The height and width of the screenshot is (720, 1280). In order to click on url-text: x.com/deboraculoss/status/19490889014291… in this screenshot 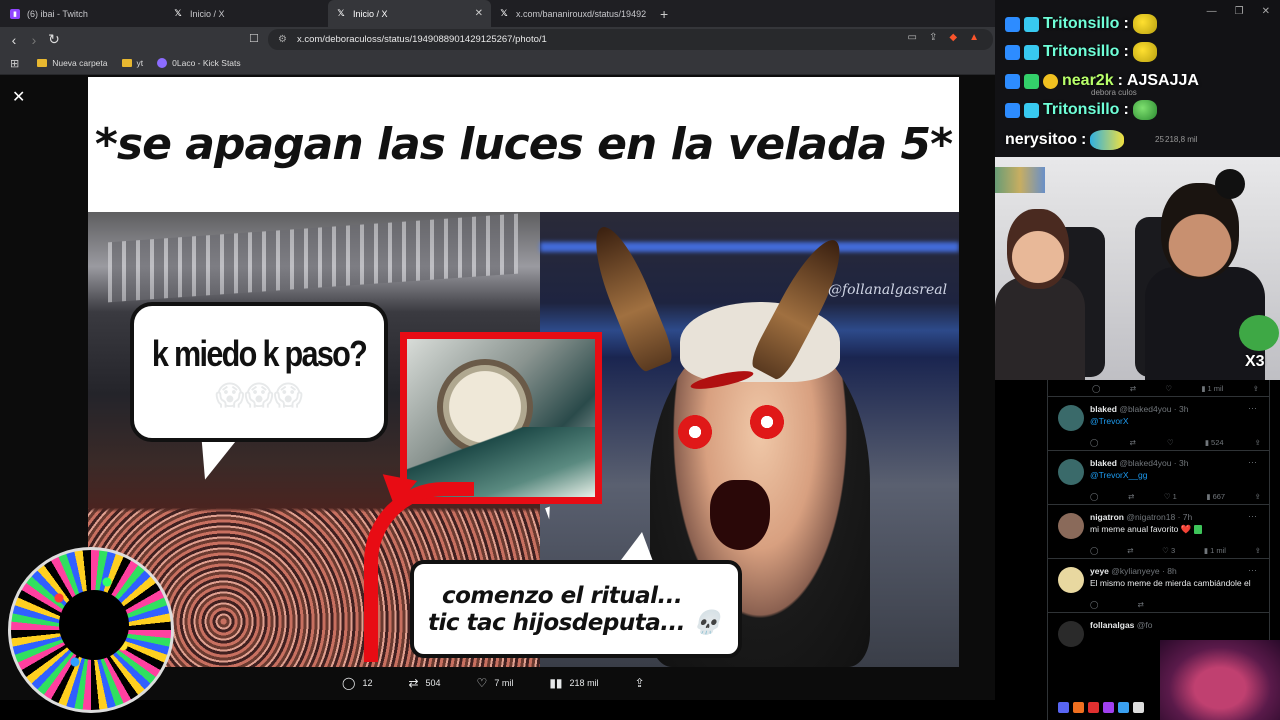, I will do `click(421, 39)`.